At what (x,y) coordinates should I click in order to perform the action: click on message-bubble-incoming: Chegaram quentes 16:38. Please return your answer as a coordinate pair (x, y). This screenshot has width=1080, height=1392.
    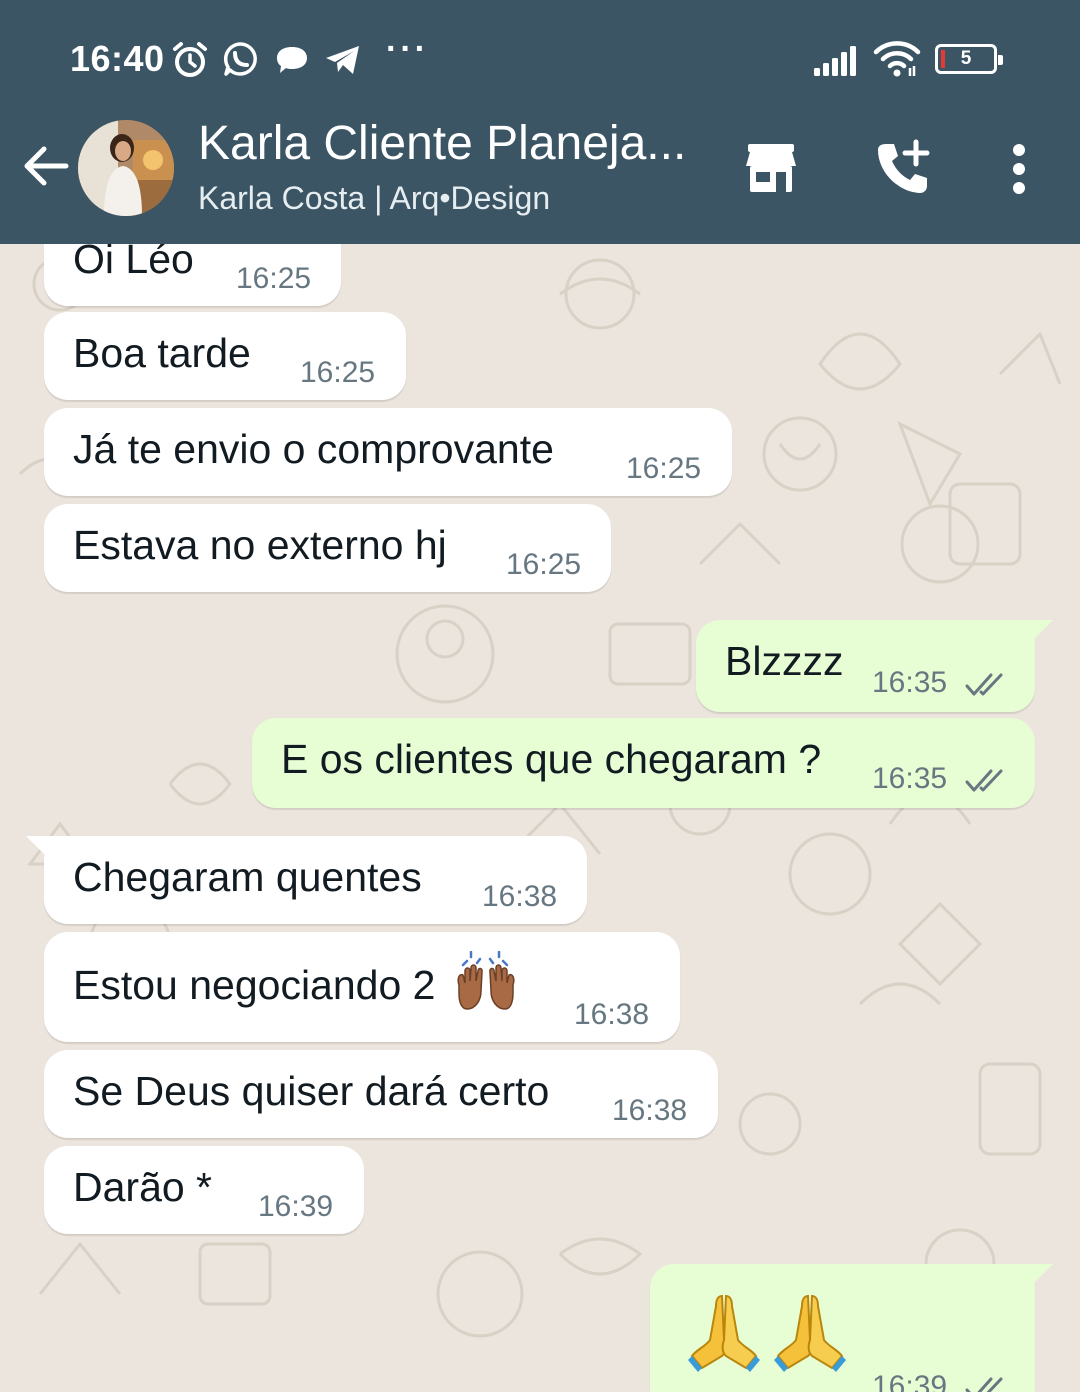
    Looking at the image, I should click on (306, 880).